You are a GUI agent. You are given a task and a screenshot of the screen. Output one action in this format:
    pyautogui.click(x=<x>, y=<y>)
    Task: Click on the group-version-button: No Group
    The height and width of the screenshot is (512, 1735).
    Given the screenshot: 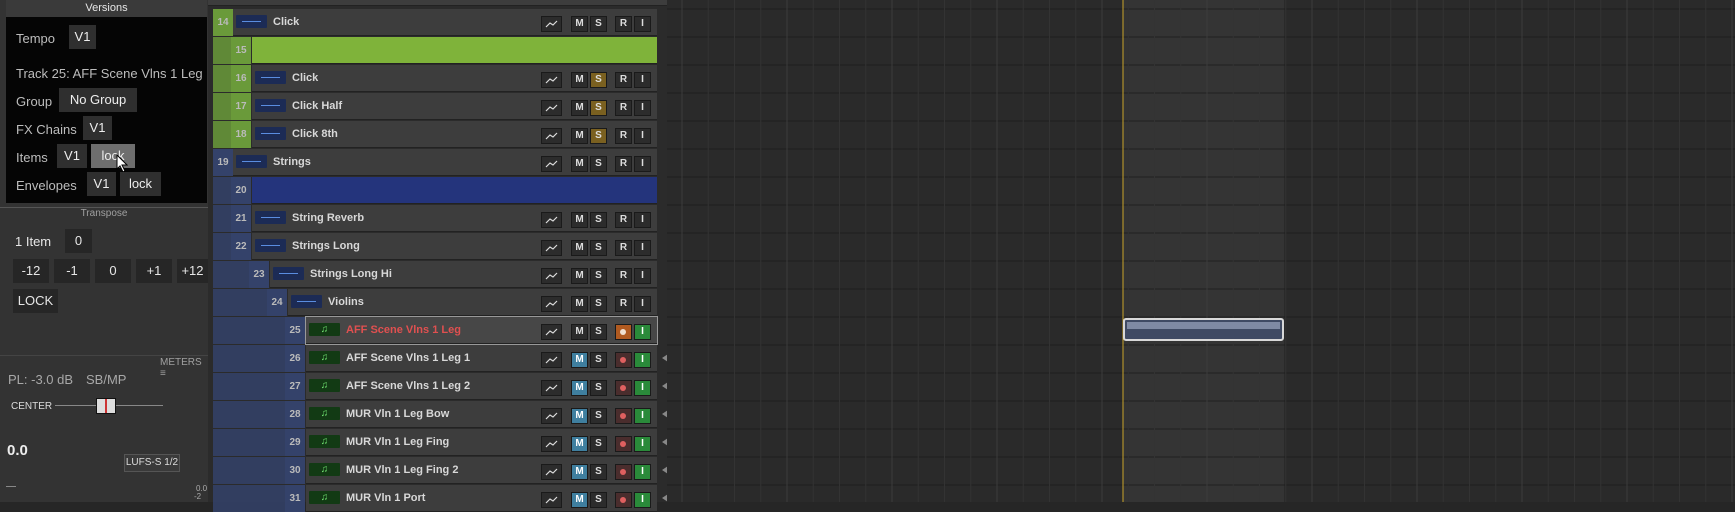 What is the action you would take?
    pyautogui.click(x=98, y=100)
    